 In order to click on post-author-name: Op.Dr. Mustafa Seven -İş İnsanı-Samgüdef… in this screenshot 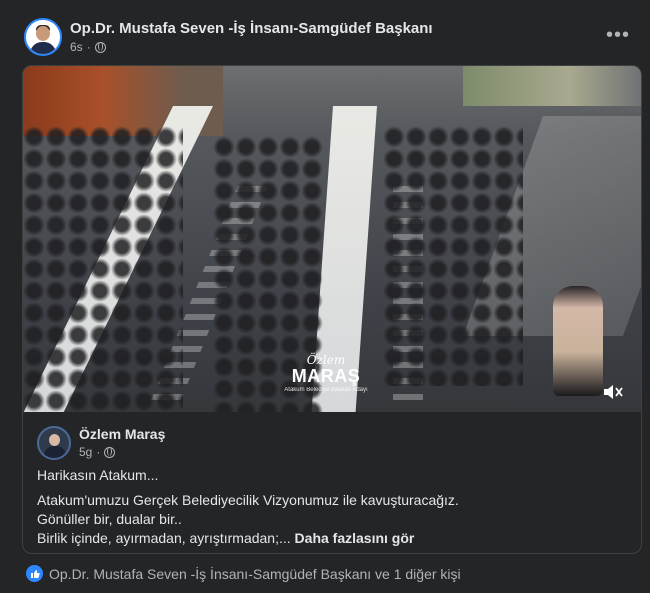, I will do `click(251, 28)`.